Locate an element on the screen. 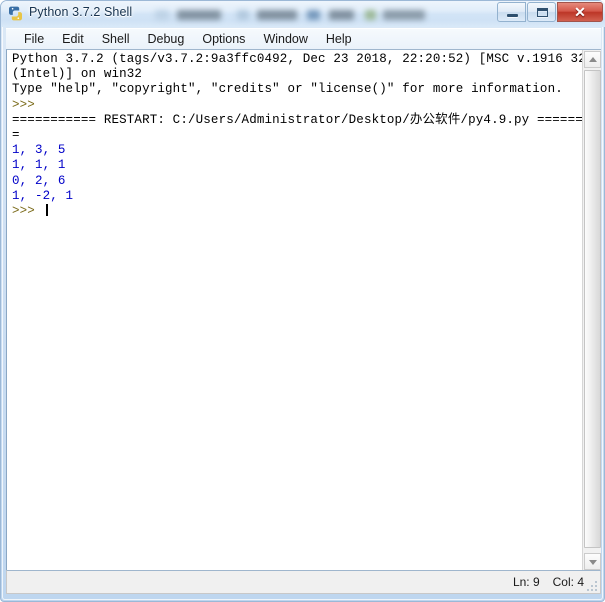 The height and width of the screenshot is (602, 605). text-cursor is located at coordinates (46, 210).